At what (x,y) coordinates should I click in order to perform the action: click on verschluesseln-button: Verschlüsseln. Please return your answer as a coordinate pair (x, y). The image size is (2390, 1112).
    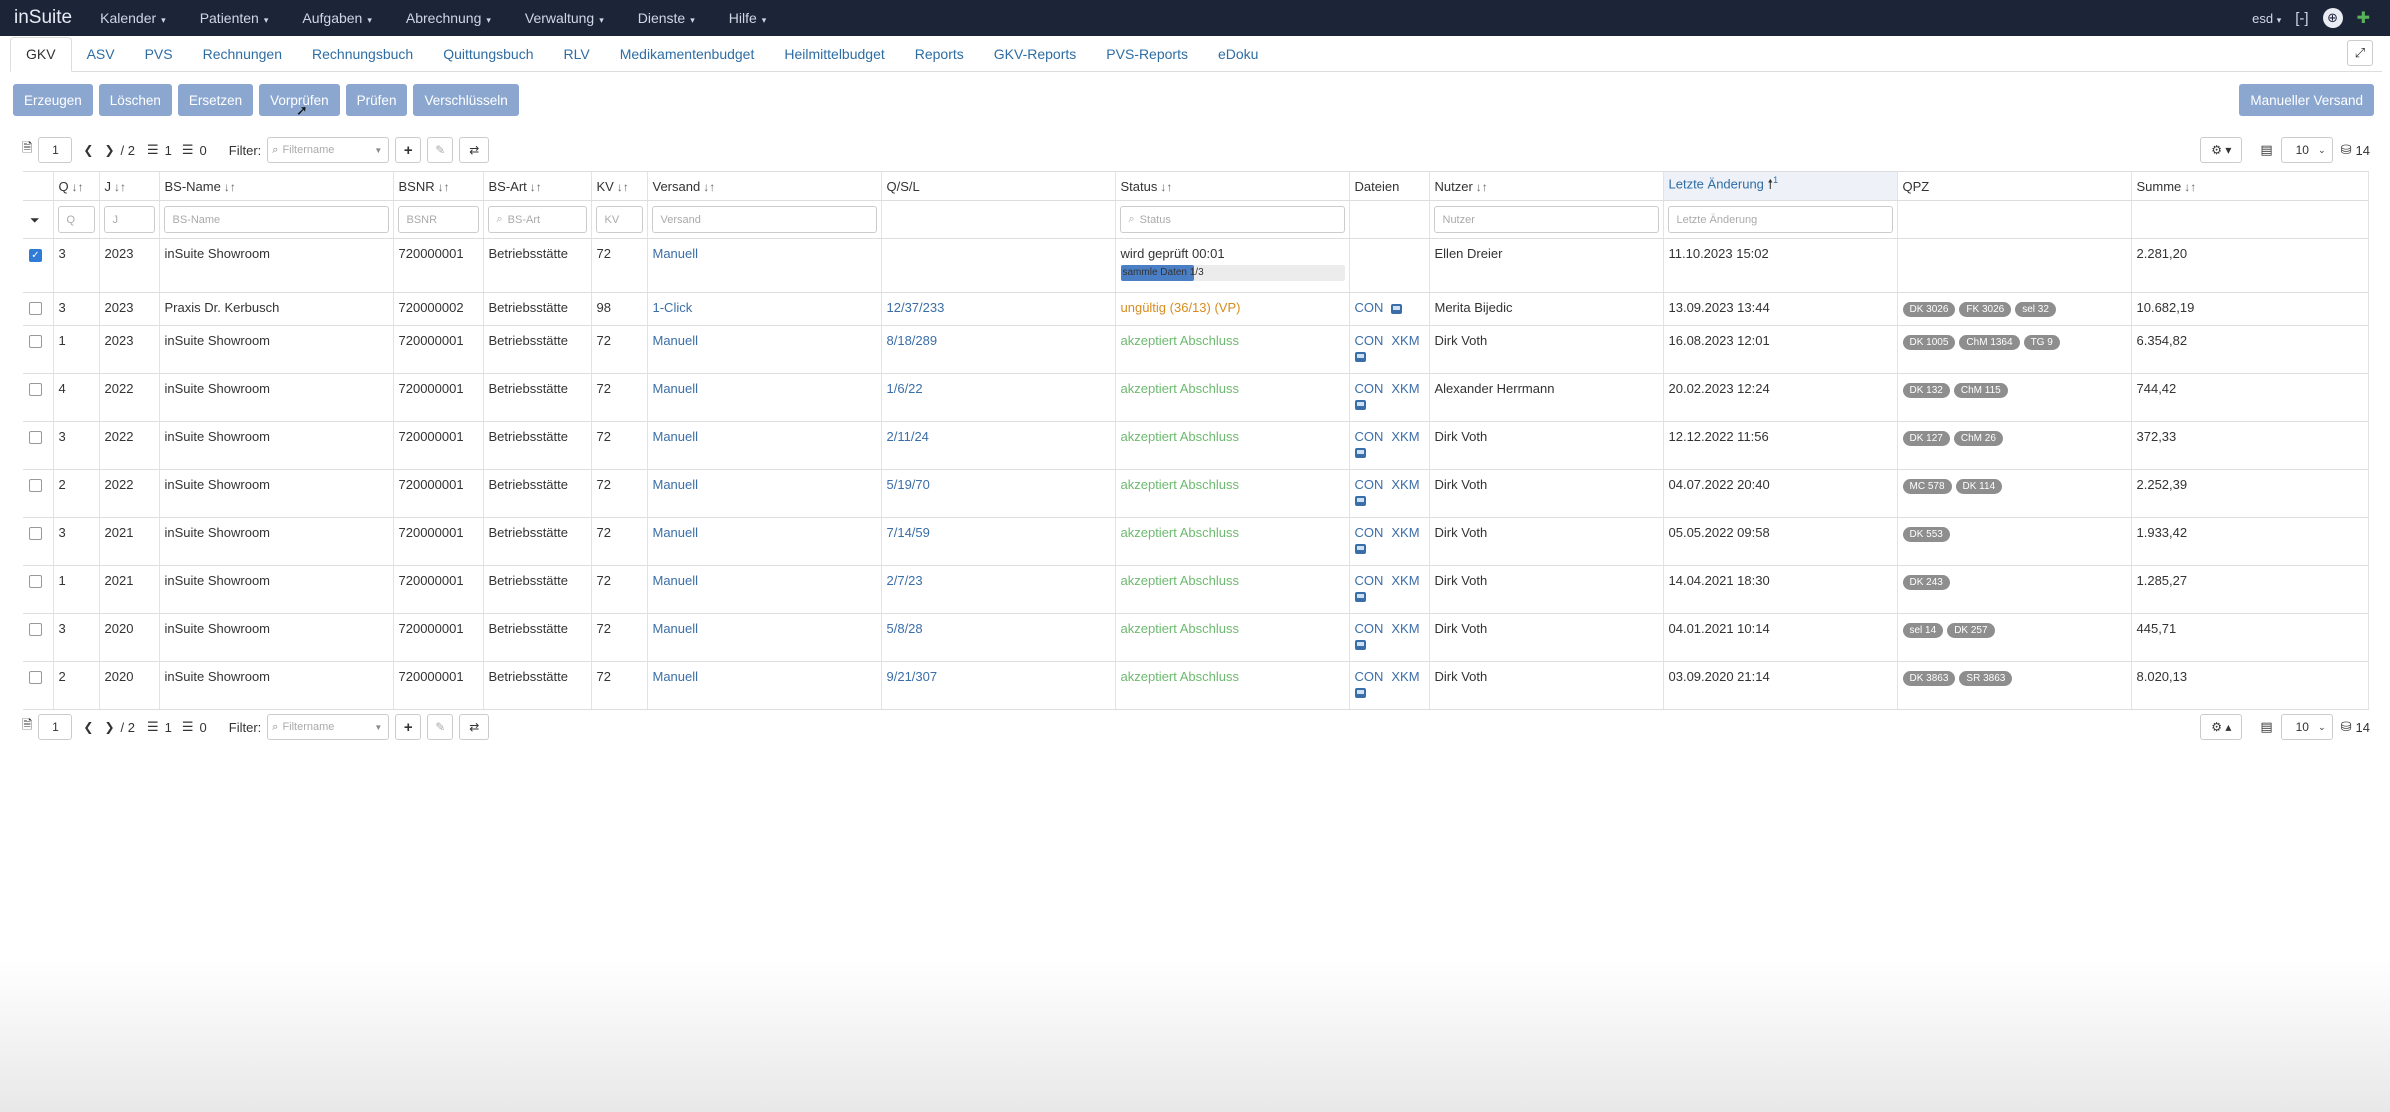
    Looking at the image, I should click on (466, 100).